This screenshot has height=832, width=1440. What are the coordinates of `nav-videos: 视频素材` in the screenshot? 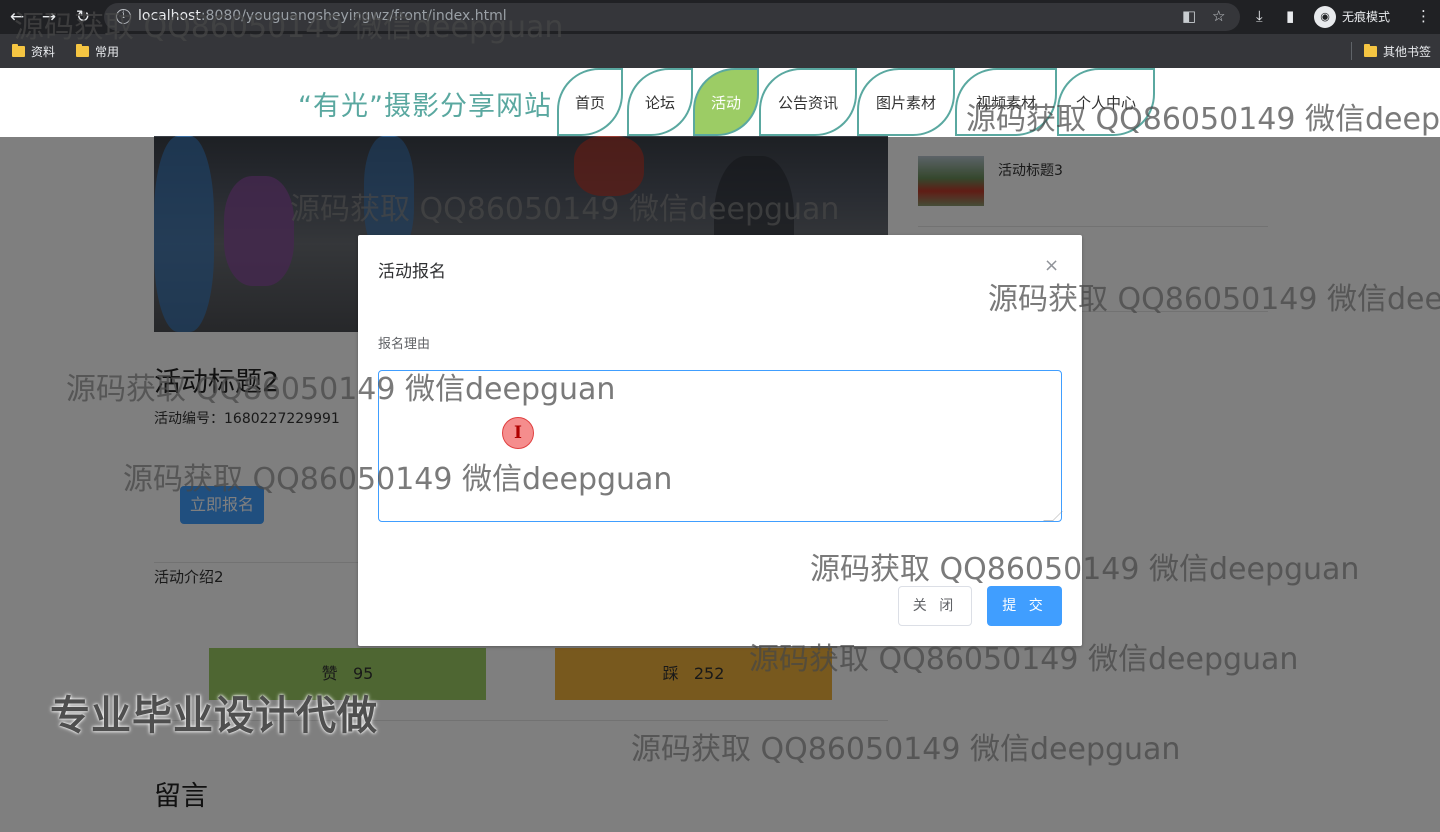 It's located at (1006, 102).